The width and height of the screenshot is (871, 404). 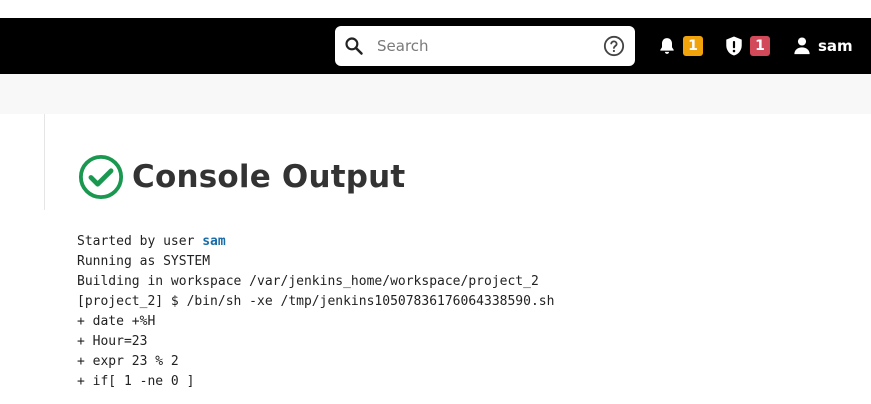 I want to click on console-line: + expr 23 % 2, so click(x=128, y=361).